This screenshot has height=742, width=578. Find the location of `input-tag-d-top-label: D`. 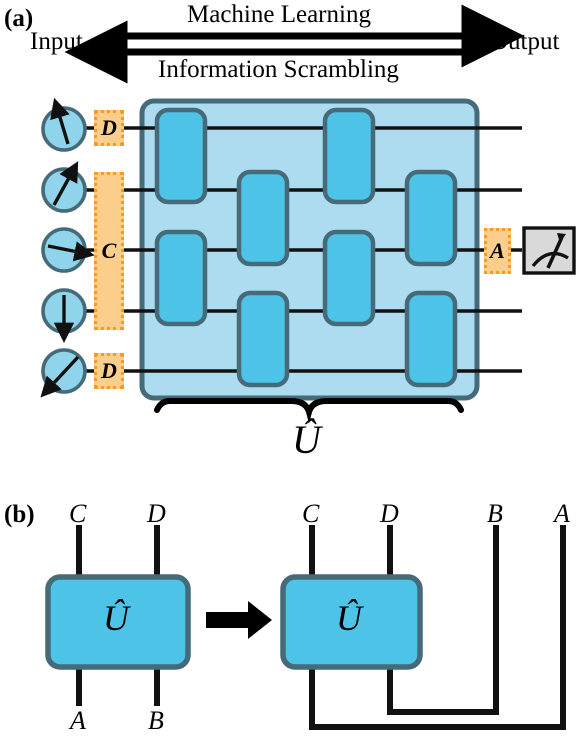

input-tag-d-top-label: D is located at coordinates (109, 127).